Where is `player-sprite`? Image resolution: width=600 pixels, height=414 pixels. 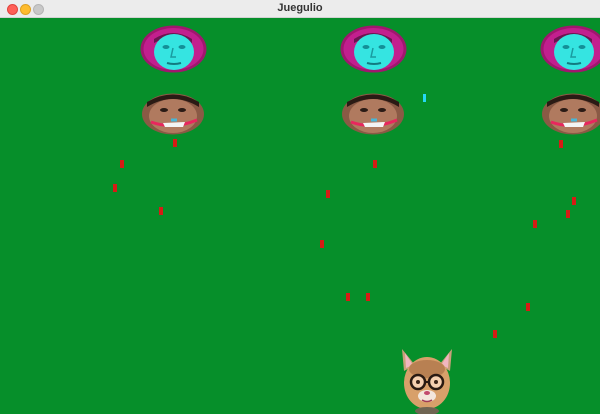 player-sprite is located at coordinates (427, 380).